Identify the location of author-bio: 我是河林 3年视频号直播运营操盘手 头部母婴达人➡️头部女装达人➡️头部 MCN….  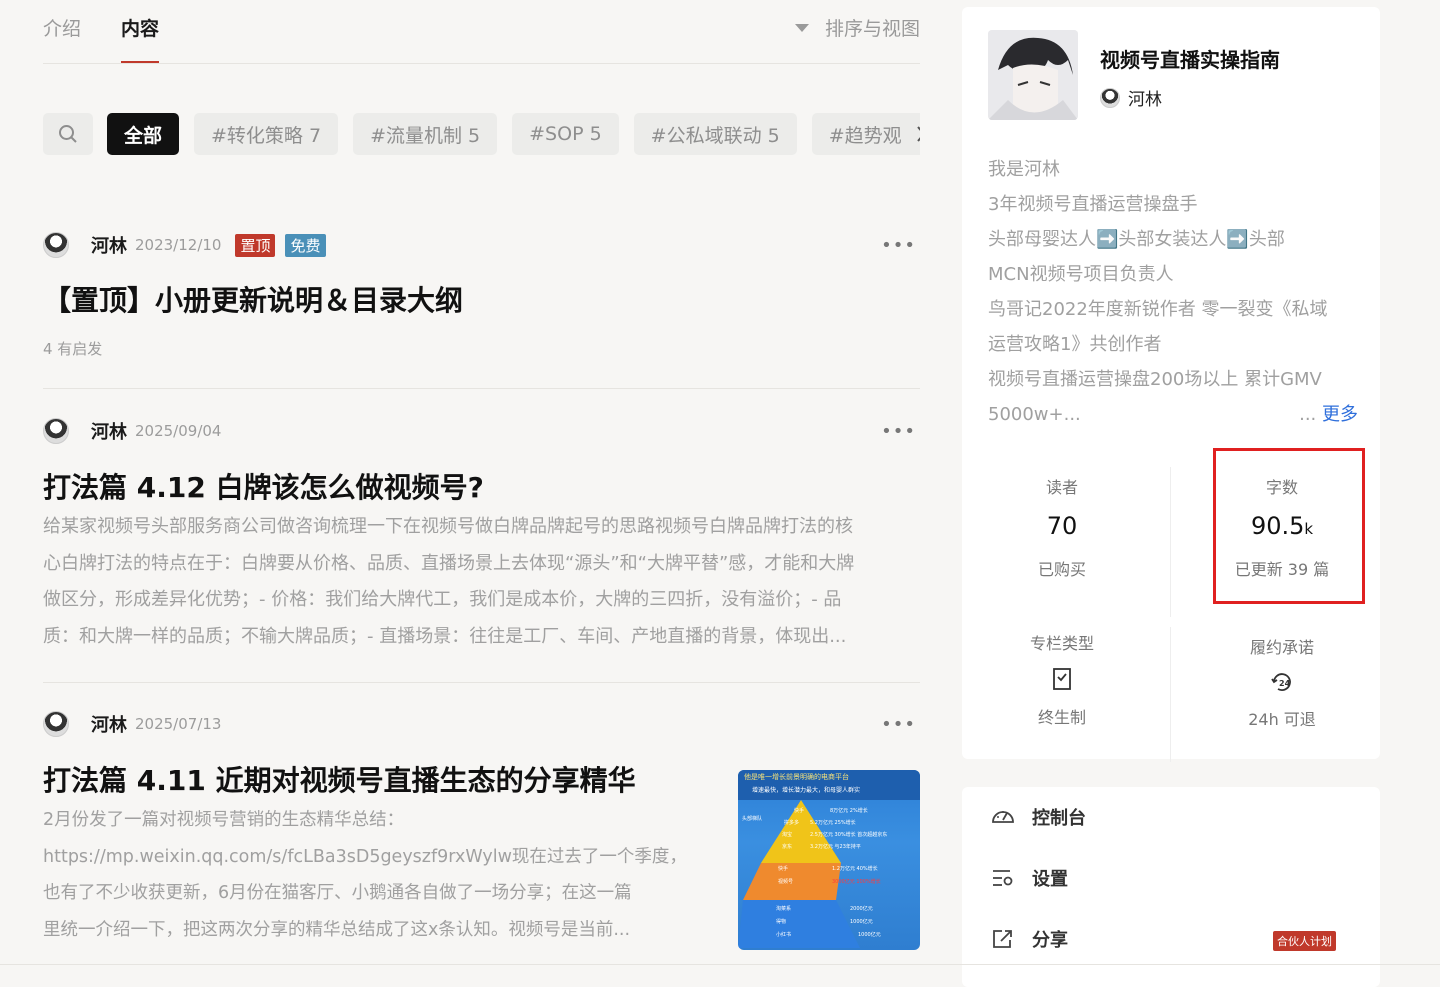
(1173, 292).